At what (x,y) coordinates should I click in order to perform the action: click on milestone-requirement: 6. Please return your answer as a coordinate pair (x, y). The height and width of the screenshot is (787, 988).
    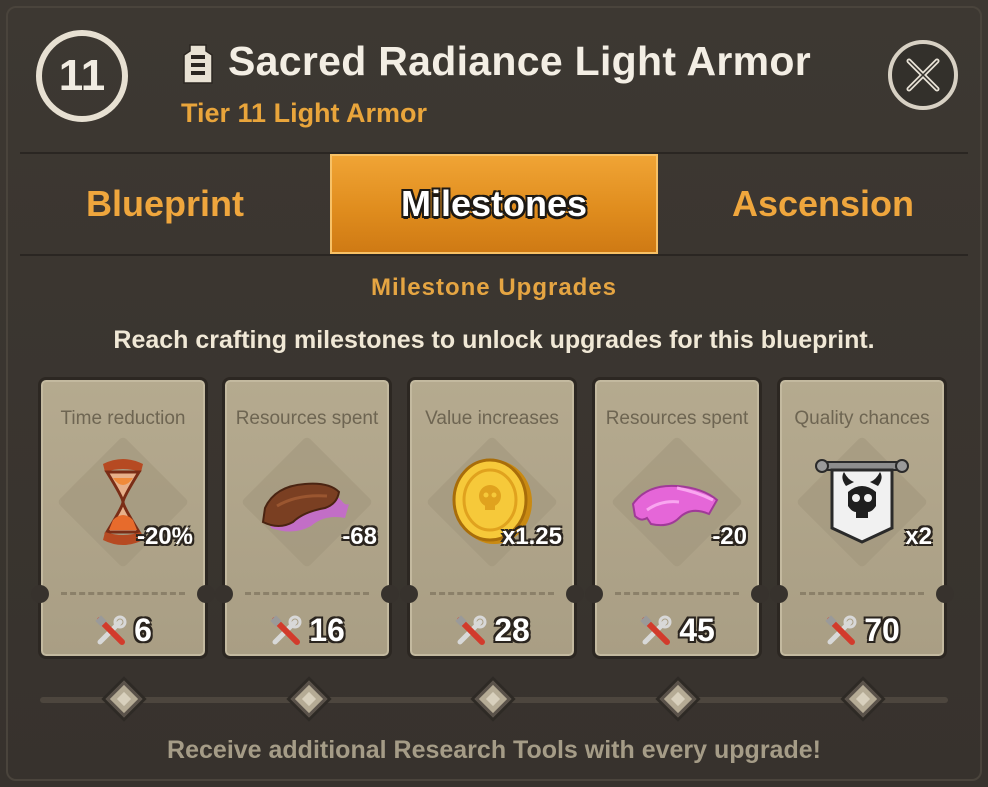
    Looking at the image, I should click on (123, 630).